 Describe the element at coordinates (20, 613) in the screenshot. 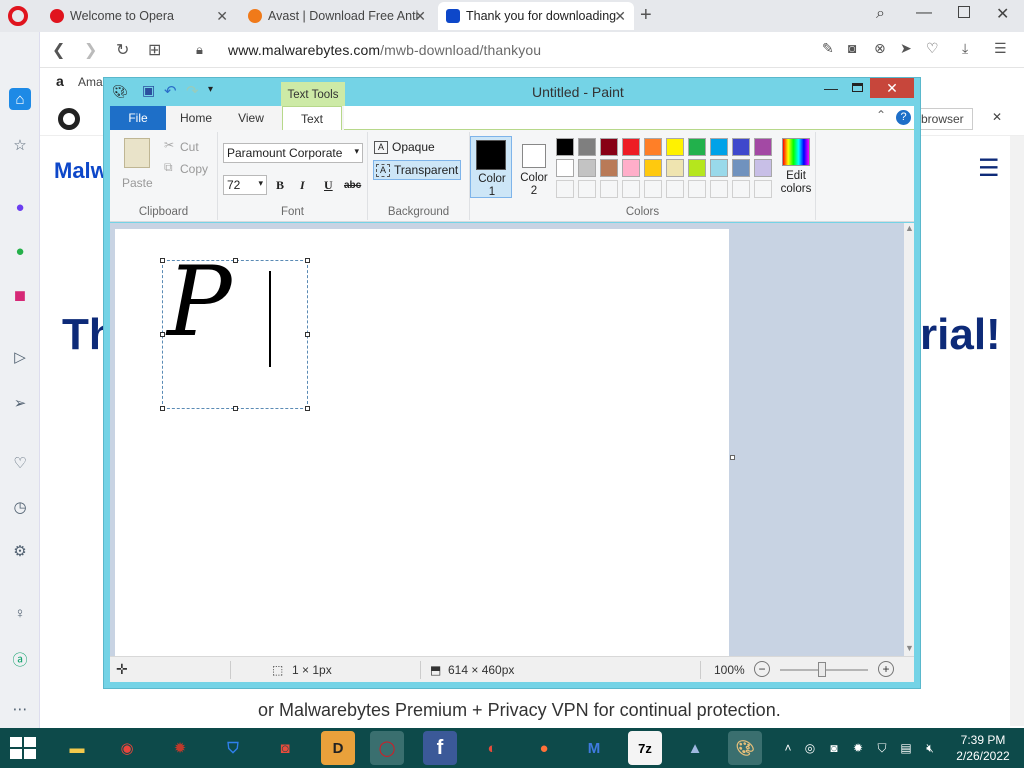

I see `bulb-icon: ♀` at that location.